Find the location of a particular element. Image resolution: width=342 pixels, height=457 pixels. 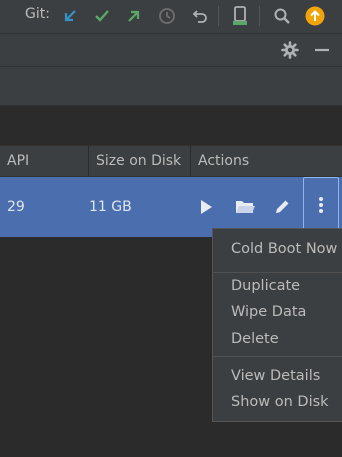

api-cell: 29 is located at coordinates (16, 207).